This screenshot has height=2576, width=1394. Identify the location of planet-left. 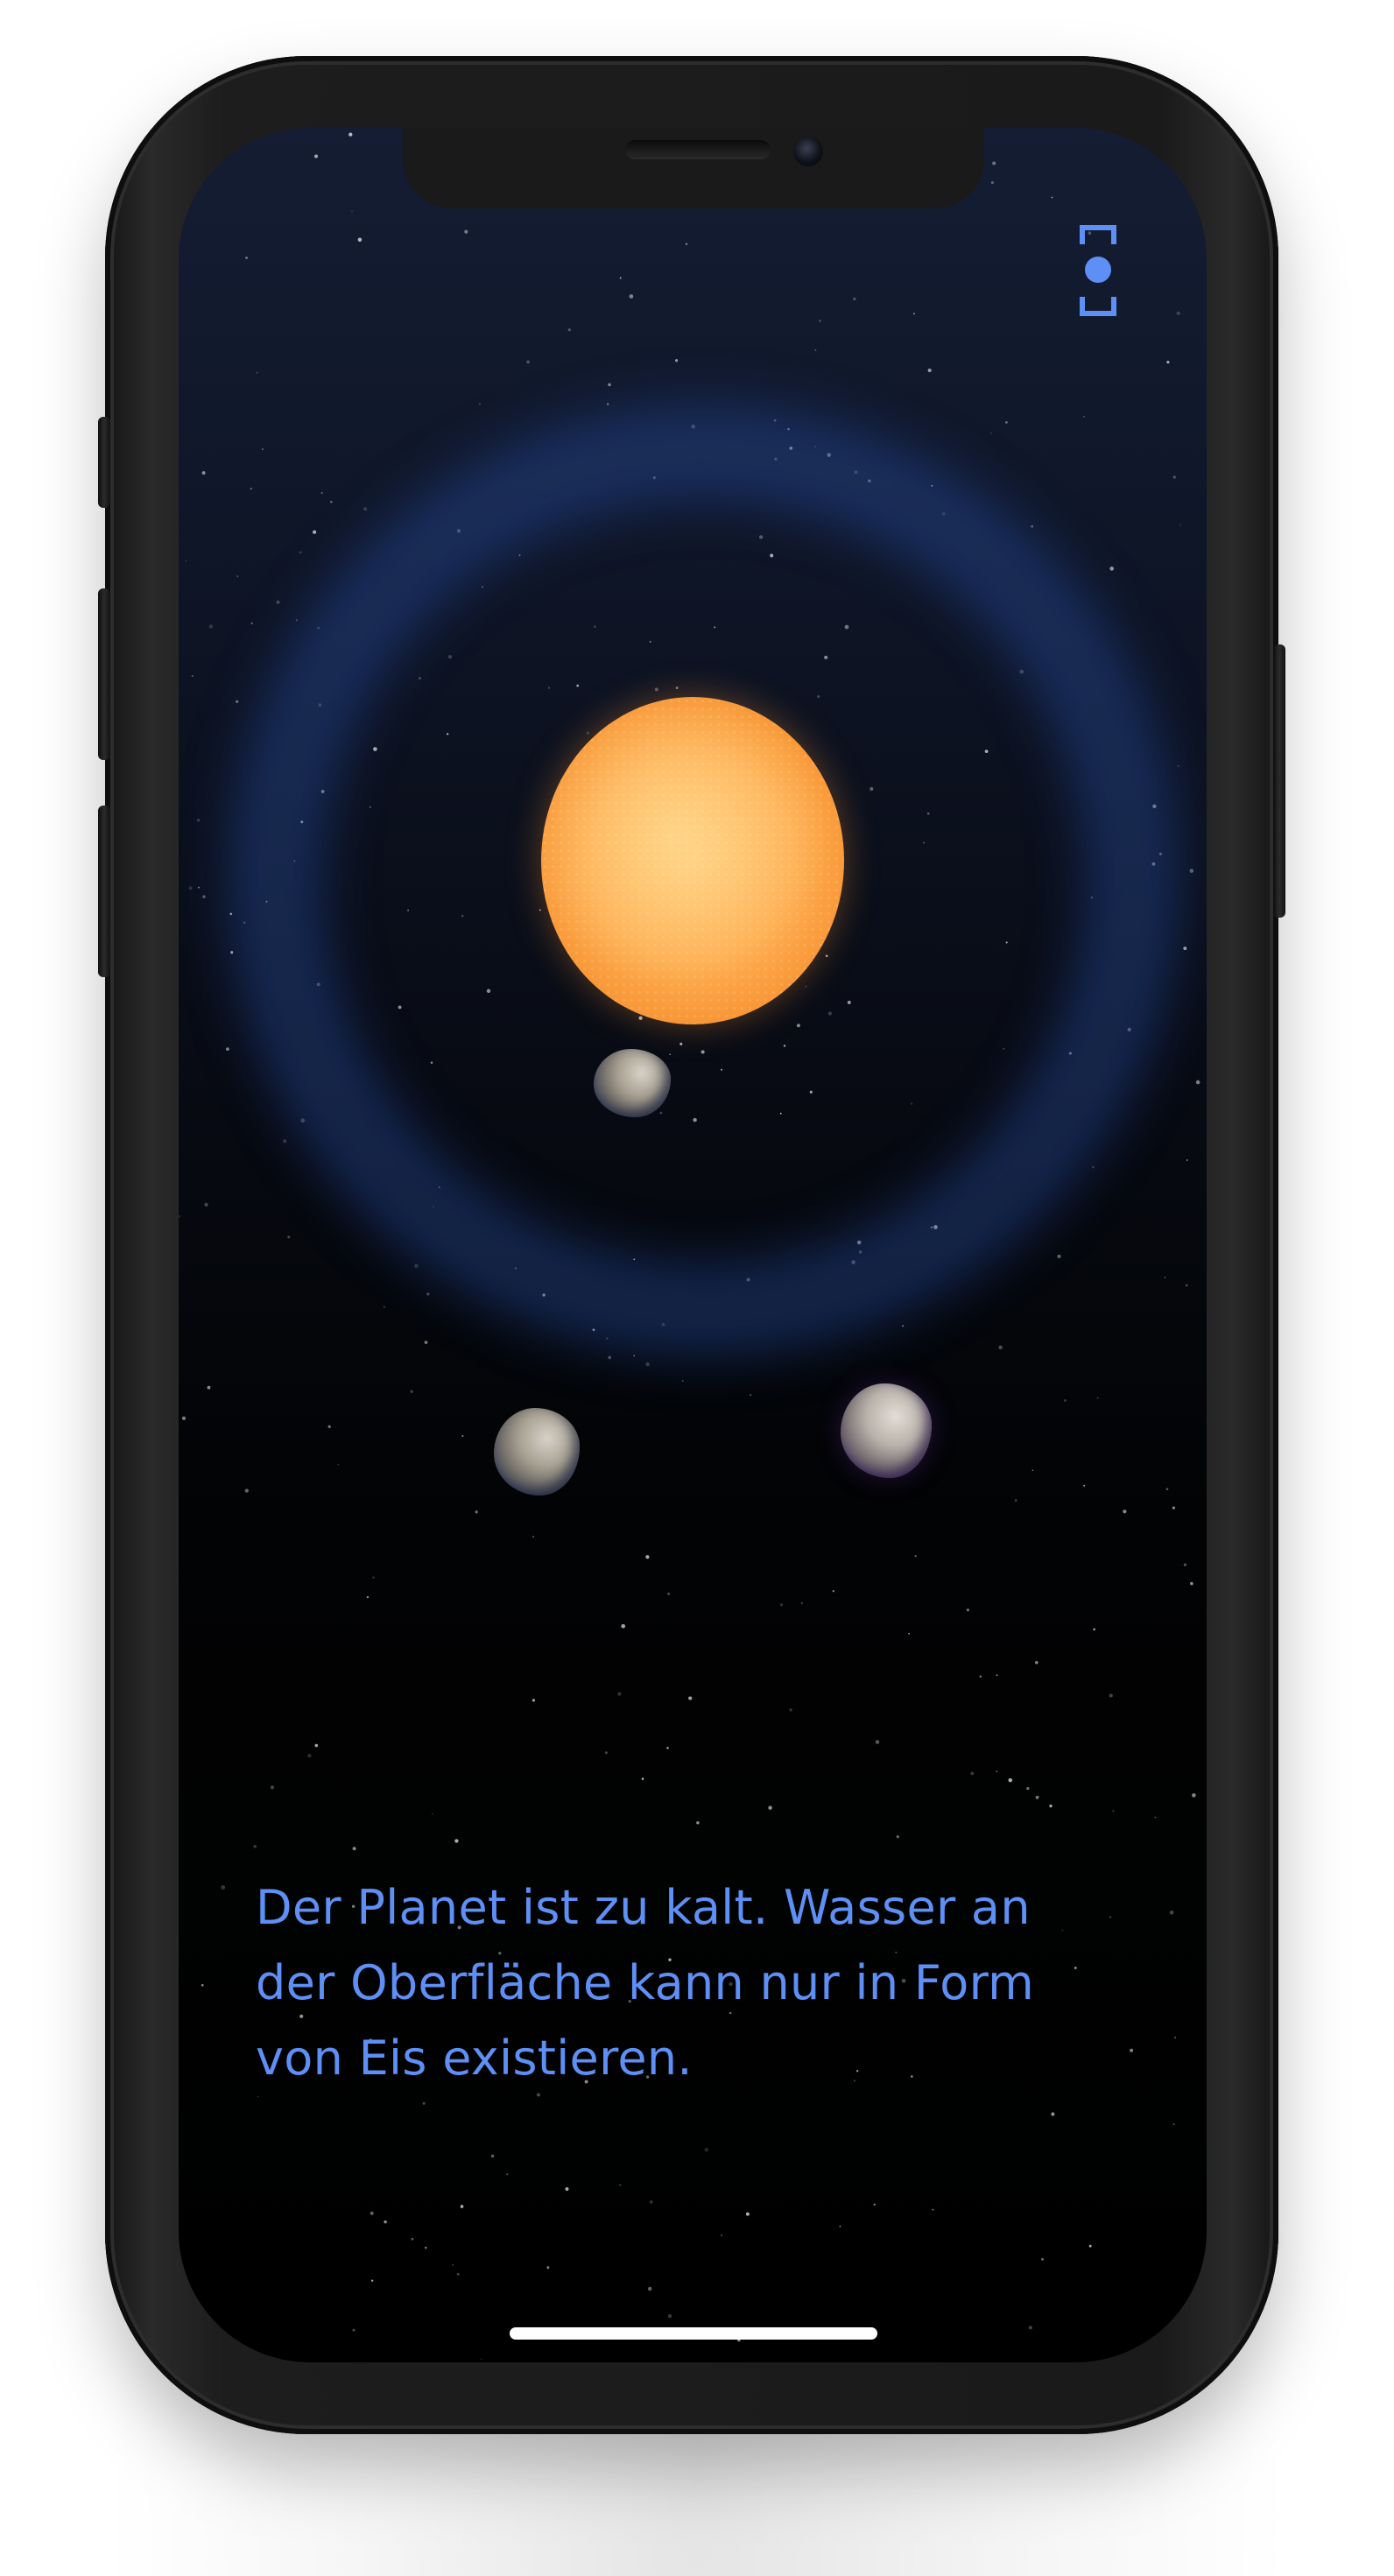
(537, 1452).